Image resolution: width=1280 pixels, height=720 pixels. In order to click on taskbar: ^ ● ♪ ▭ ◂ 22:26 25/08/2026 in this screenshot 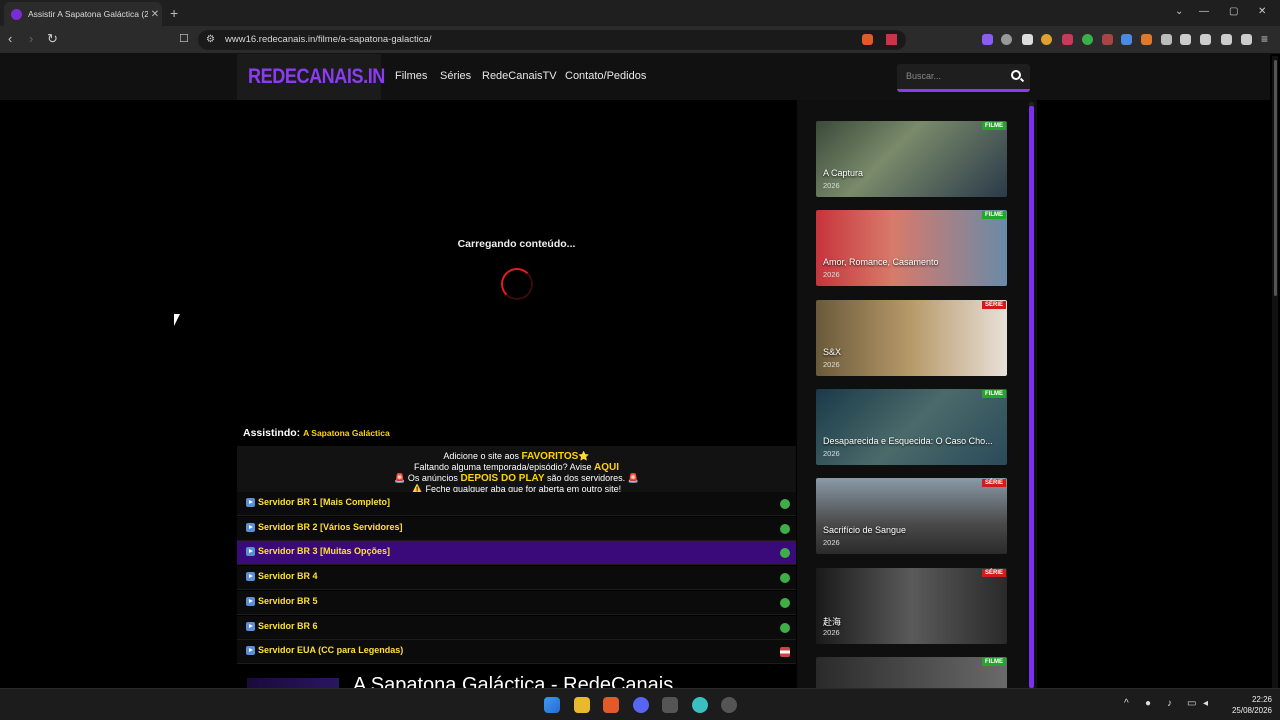, I will do `click(640, 704)`.